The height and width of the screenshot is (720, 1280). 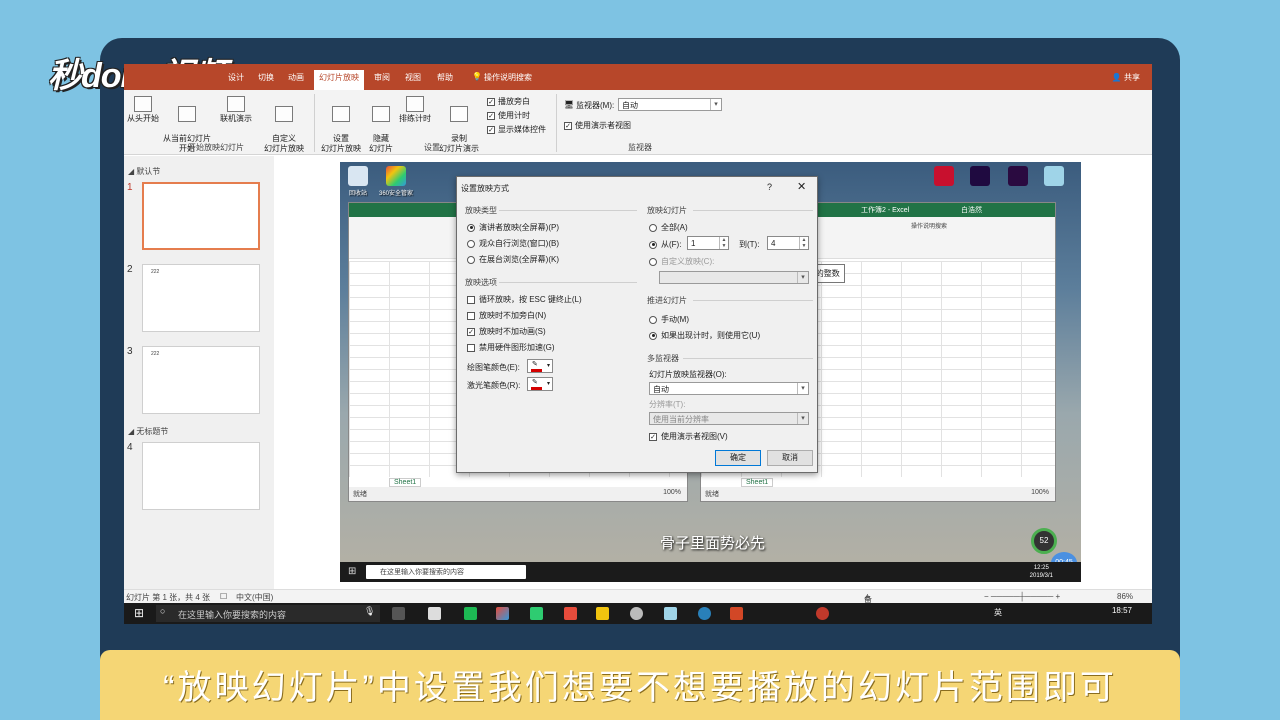 I want to click on laser-color-label: 激光笔颜色(R):, so click(x=494, y=385).